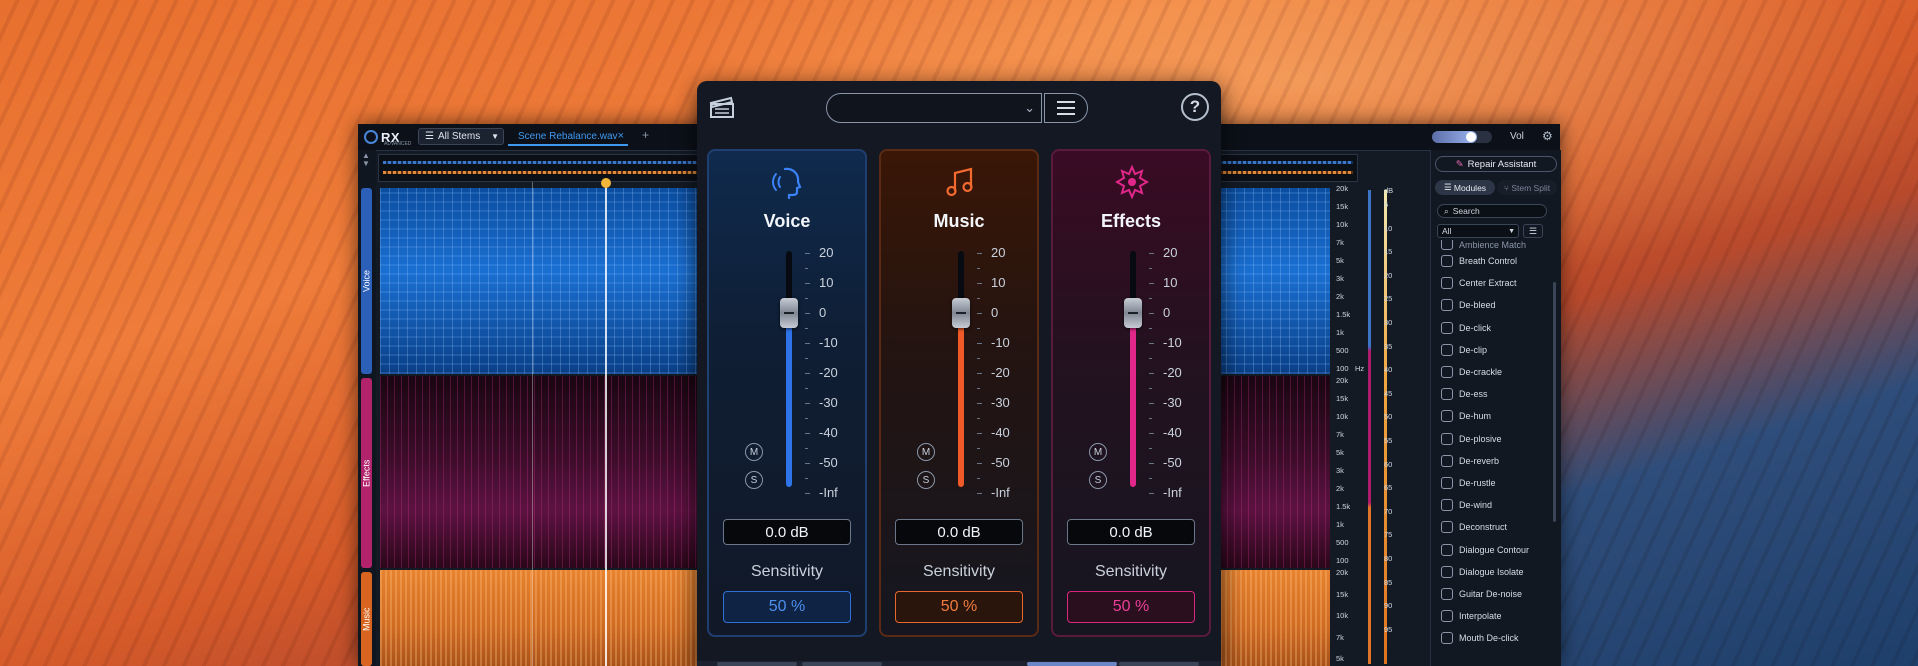  I want to click on music-fader-handle, so click(961, 313).